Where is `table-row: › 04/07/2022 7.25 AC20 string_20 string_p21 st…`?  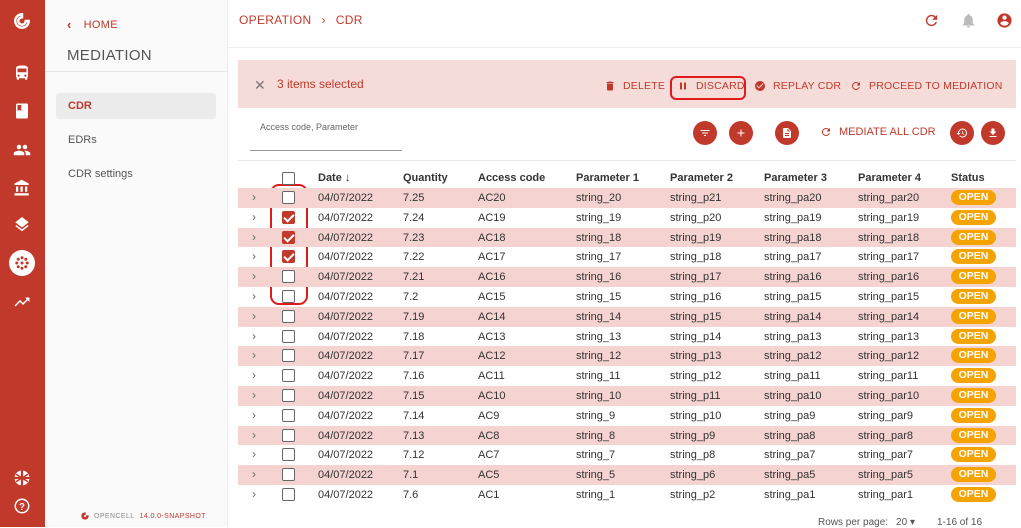
table-row: › 04/07/2022 7.25 AC20 string_20 string_p21 st… is located at coordinates (627, 198).